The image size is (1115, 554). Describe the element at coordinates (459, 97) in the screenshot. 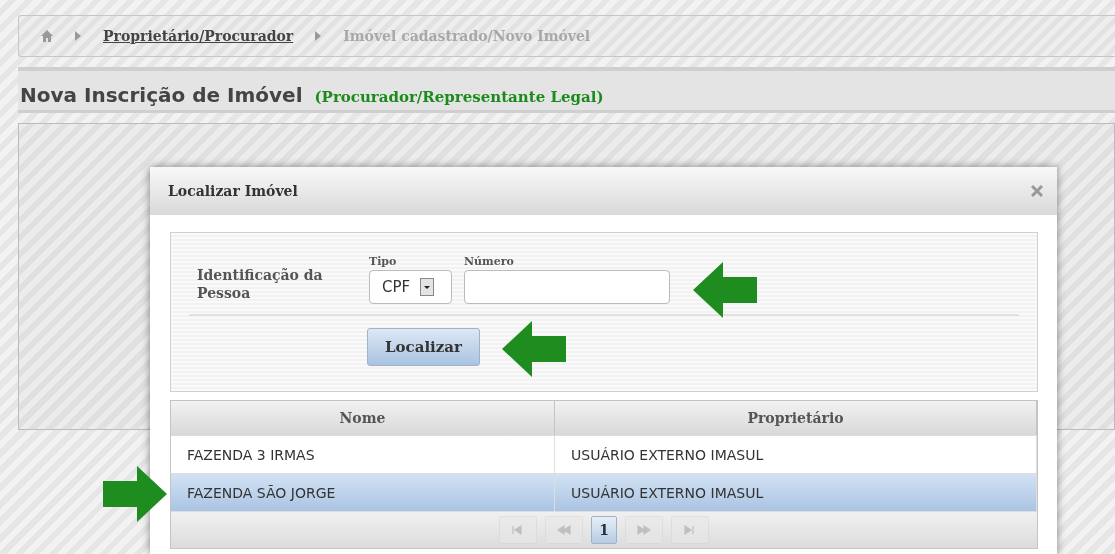

I see `page-subtitle: (Procurador/Representante Legal)` at that location.